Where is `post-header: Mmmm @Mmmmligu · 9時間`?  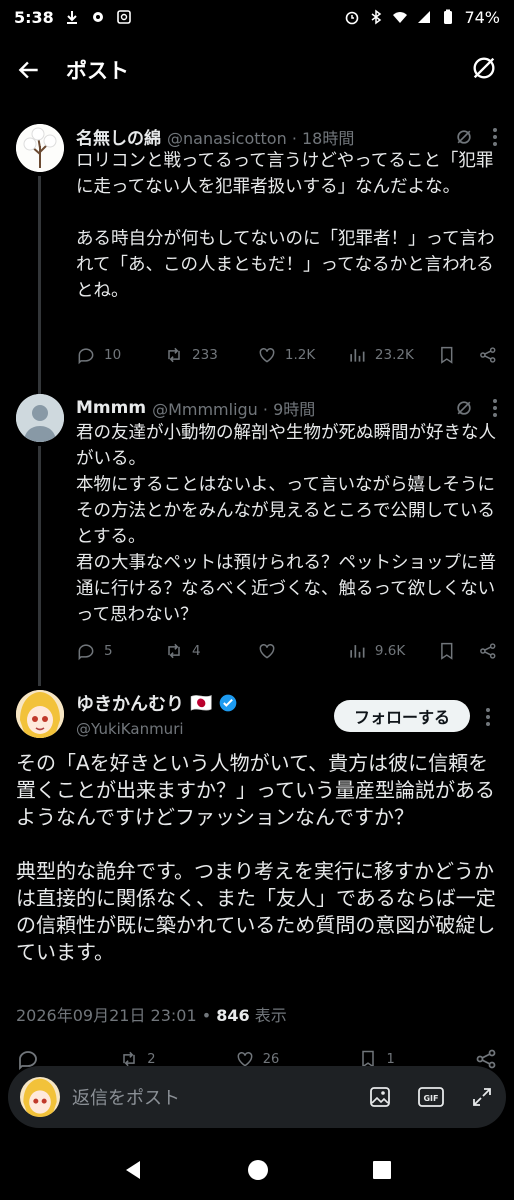 post-header: Mmmm @Mmmmligu · 9時間 is located at coordinates (287, 408).